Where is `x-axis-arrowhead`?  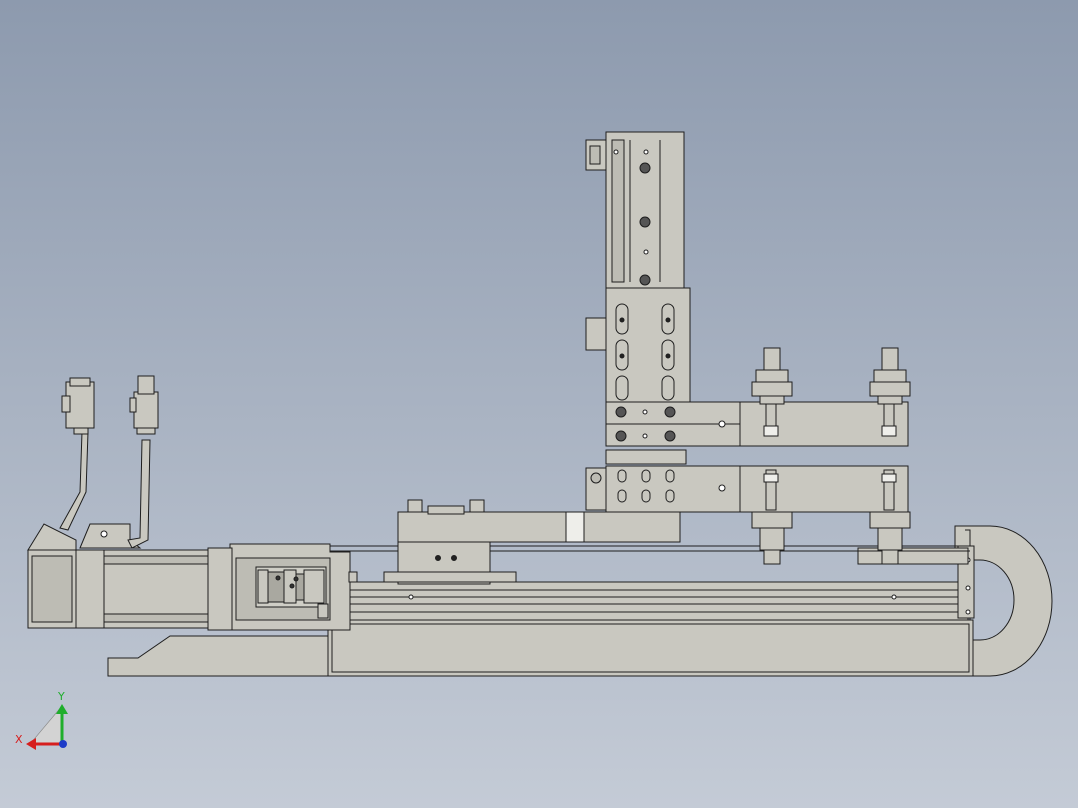
x-axis-arrowhead is located at coordinates (31, 744).